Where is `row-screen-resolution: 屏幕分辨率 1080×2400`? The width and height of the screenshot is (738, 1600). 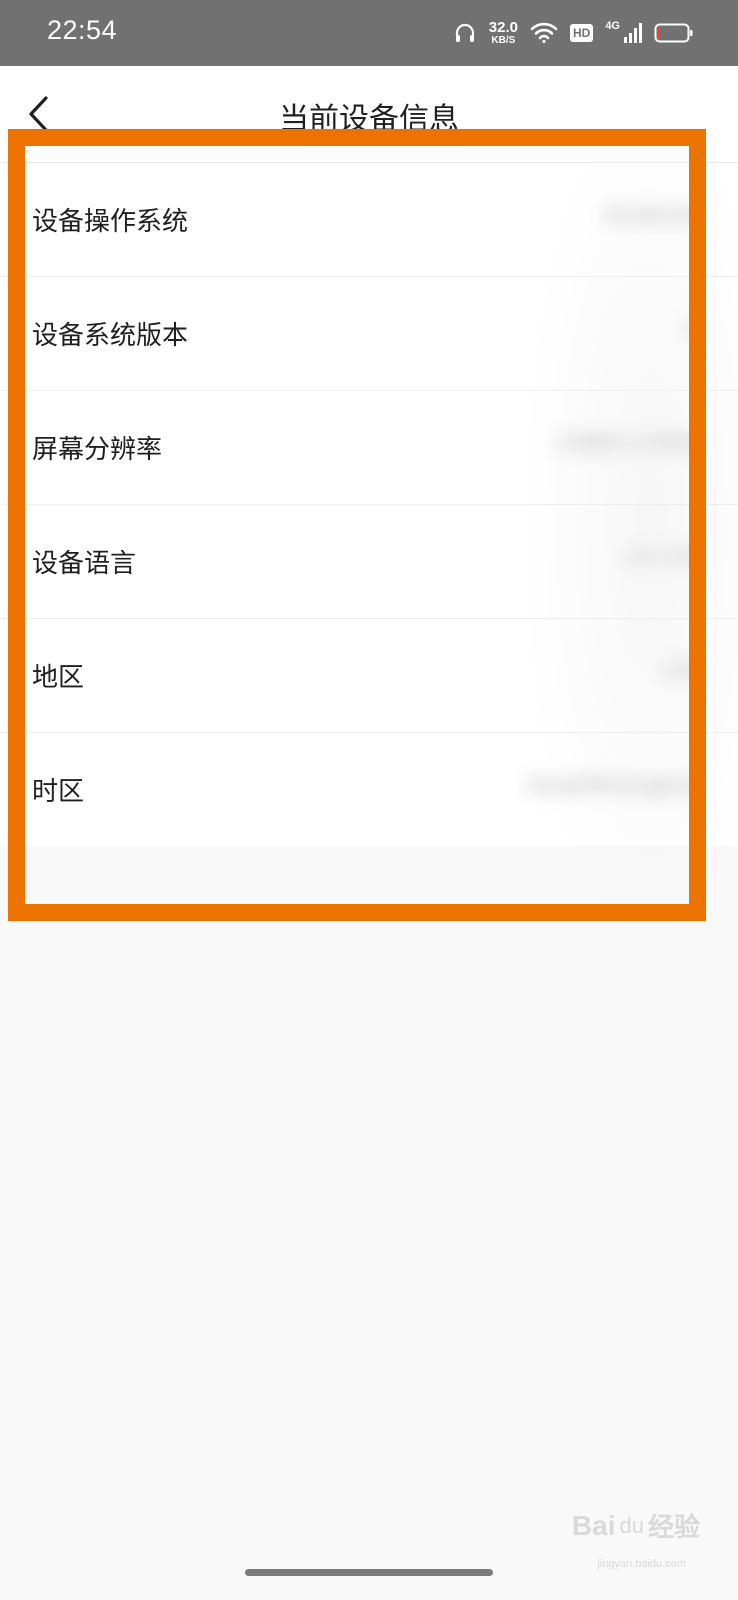 row-screen-resolution: 屏幕分辨率 1080×2400 is located at coordinates (369, 448).